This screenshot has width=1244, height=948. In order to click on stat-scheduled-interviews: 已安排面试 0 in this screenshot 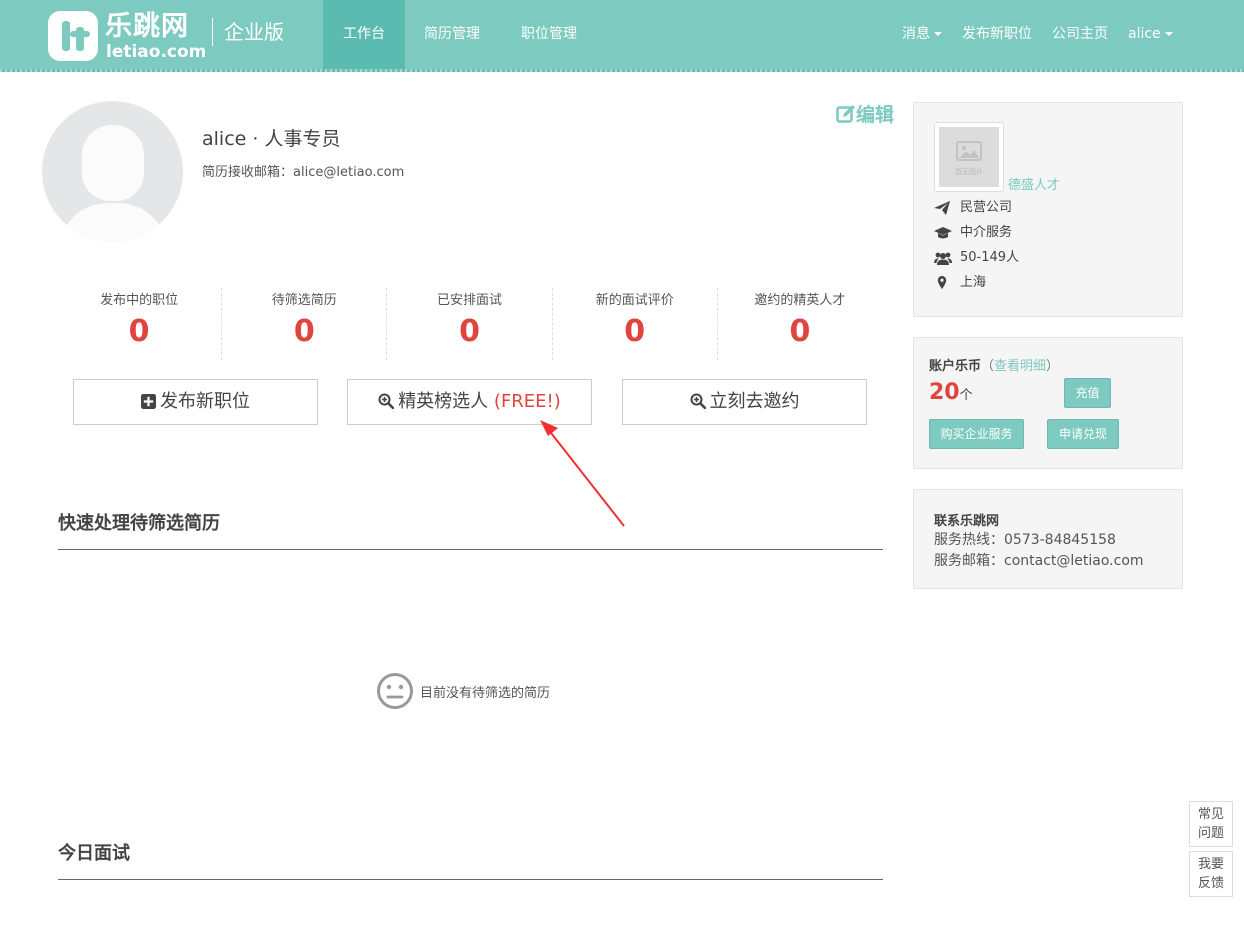, I will do `click(470, 324)`.